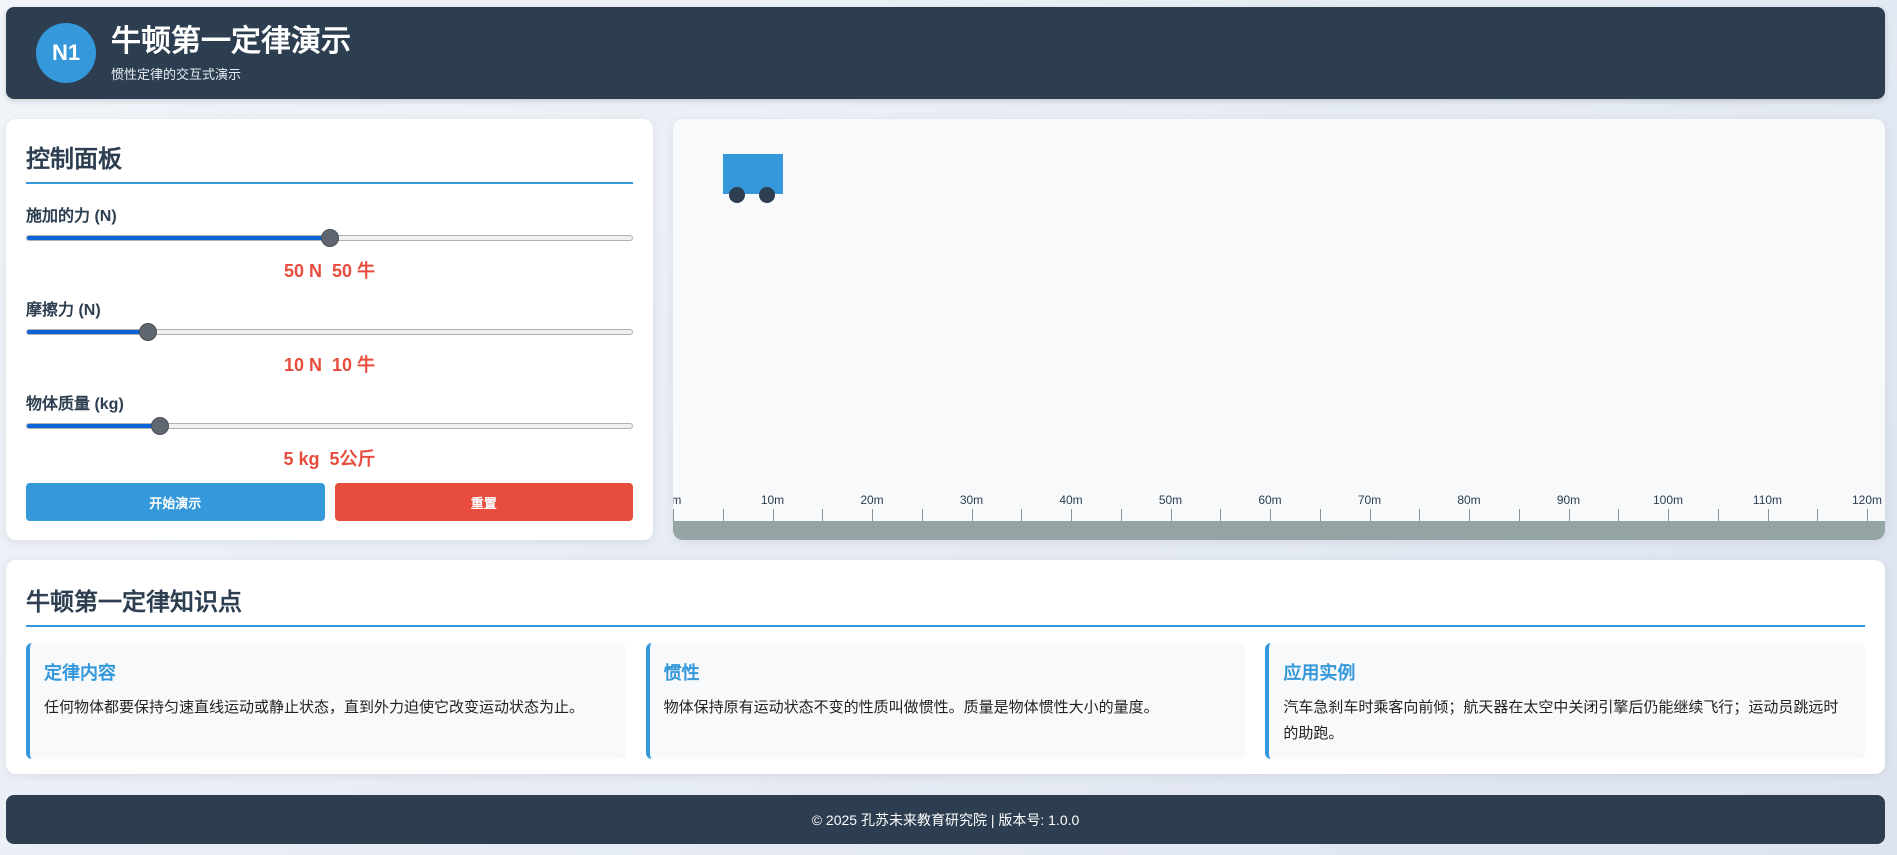 This screenshot has height=855, width=1897. I want to click on mass-value: 5 kg 5公斤, so click(329, 458).